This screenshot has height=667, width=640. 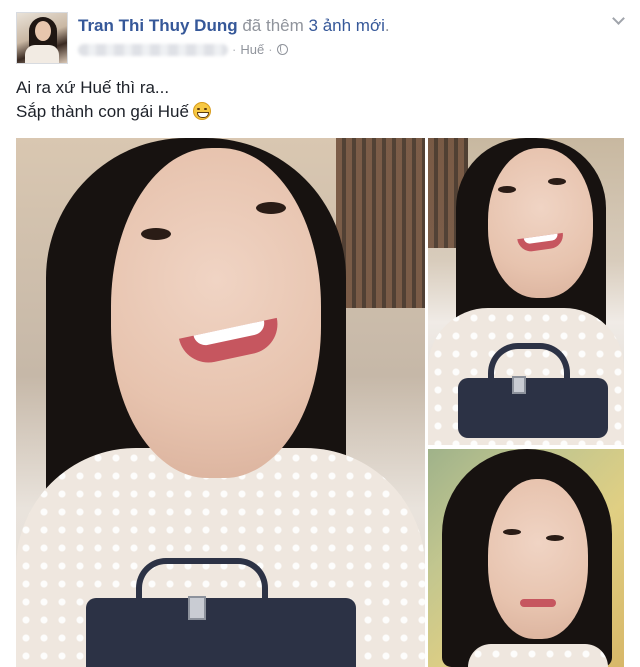 What do you see at coordinates (347, 25) in the screenshot?
I see `photo-count-link: 3 ảnh mới` at bounding box center [347, 25].